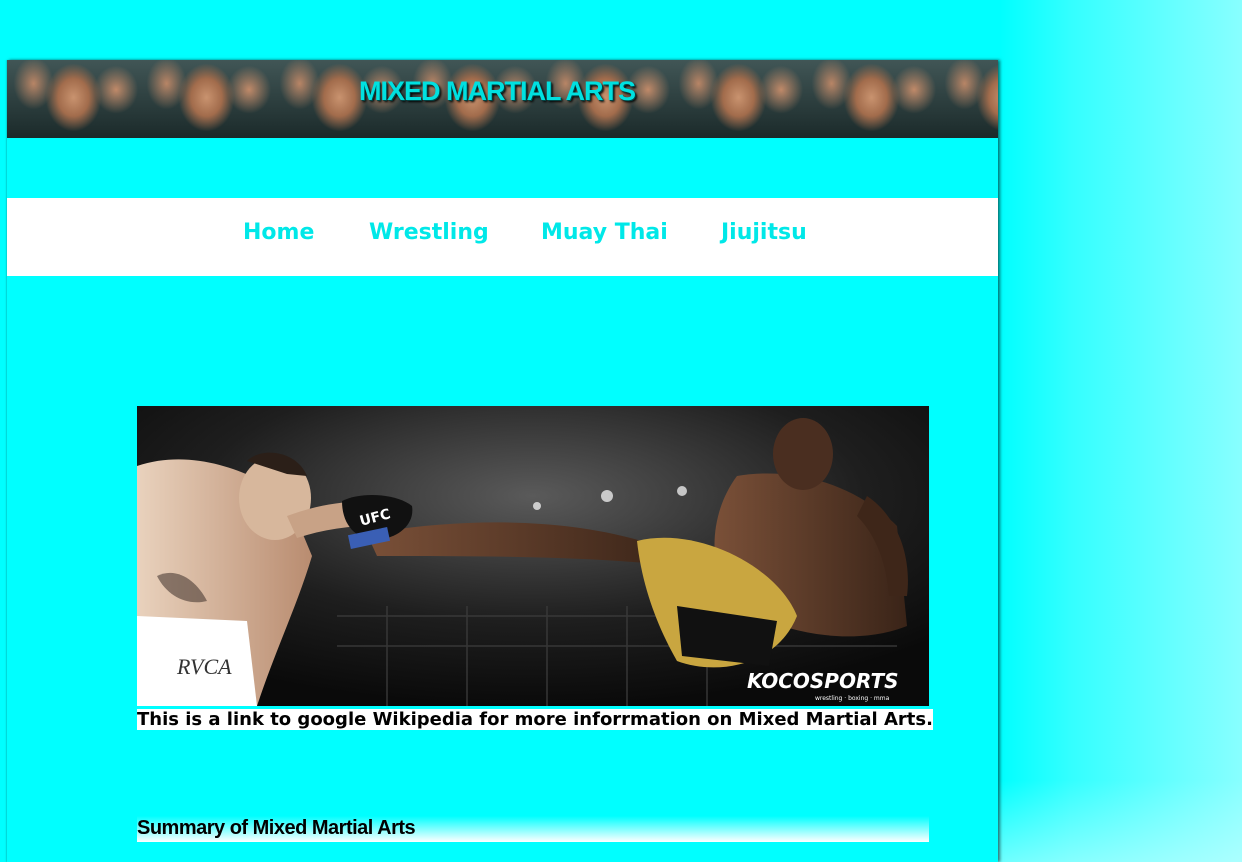  Describe the element at coordinates (497, 91) in the screenshot. I see `banner-title: MIXED MARTIAL ARTS` at that location.